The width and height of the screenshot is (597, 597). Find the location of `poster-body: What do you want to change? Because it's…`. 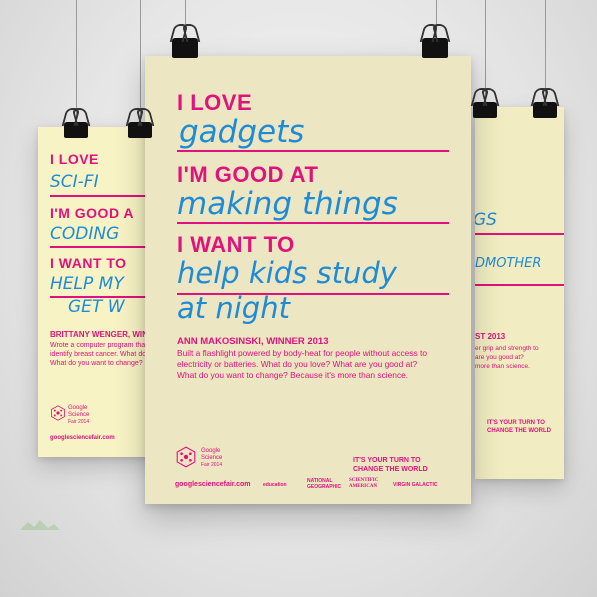

poster-body: What do you want to change? Because it's… is located at coordinates (293, 375).